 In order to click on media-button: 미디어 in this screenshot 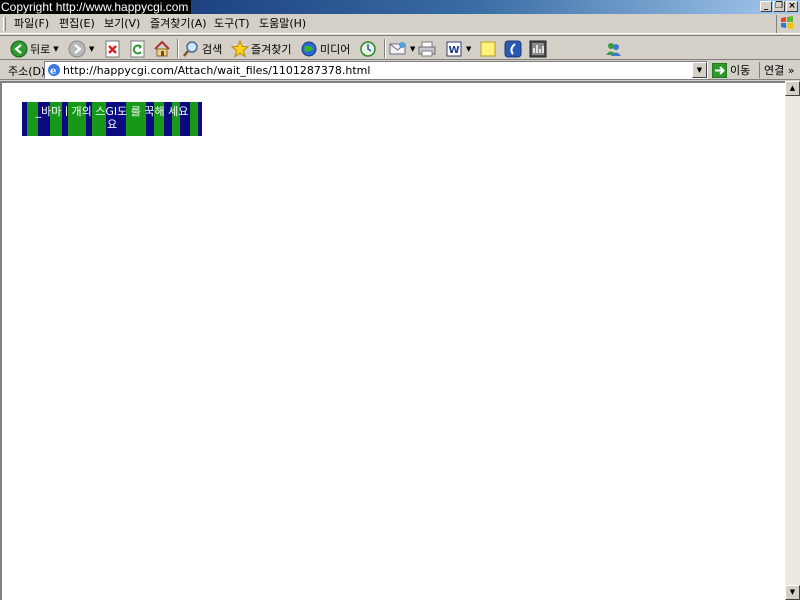, I will do `click(325, 48)`.